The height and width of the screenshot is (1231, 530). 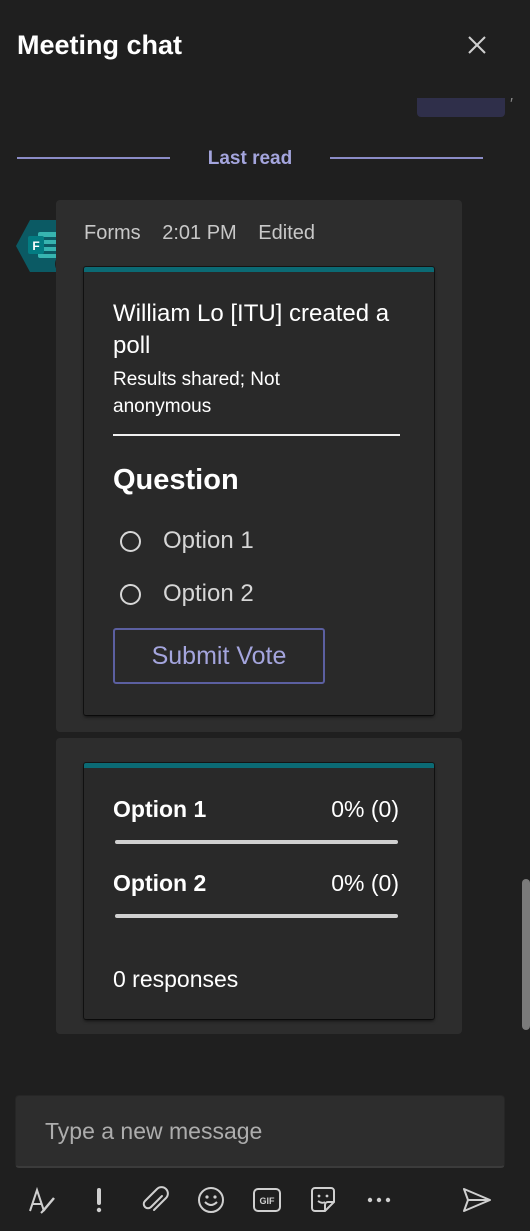 I want to click on format-icon, so click(x=42, y=1200).